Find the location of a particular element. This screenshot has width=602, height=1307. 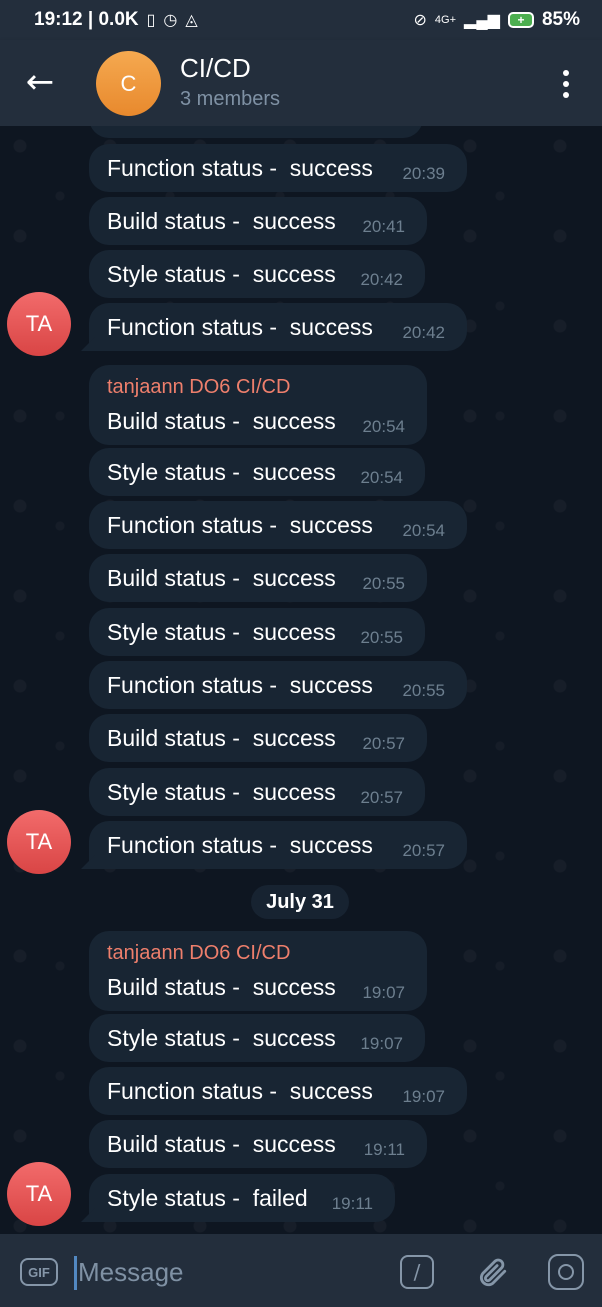

message-bubble: Function status - success 20:54 is located at coordinates (278, 525).